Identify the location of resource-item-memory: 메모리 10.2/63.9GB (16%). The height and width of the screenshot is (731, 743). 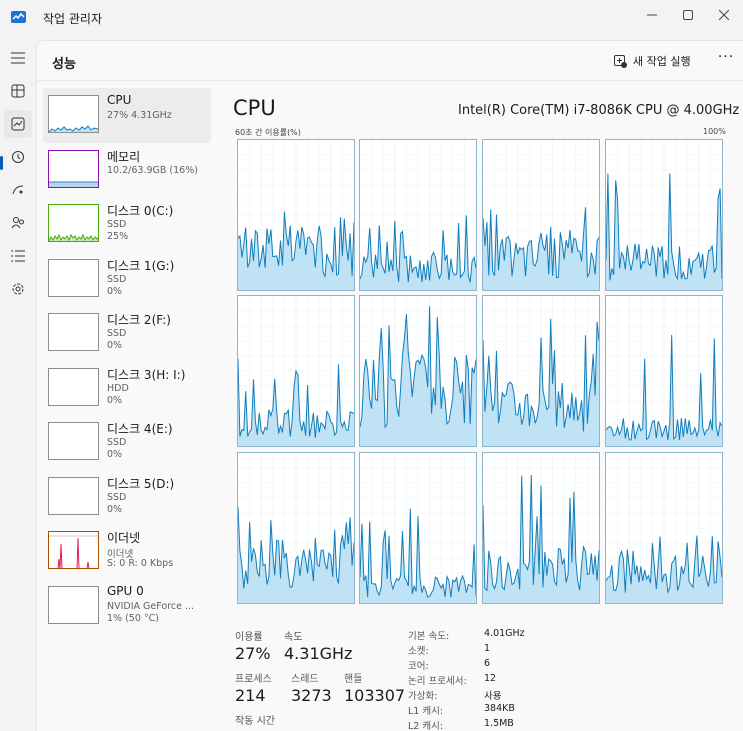
(127, 170).